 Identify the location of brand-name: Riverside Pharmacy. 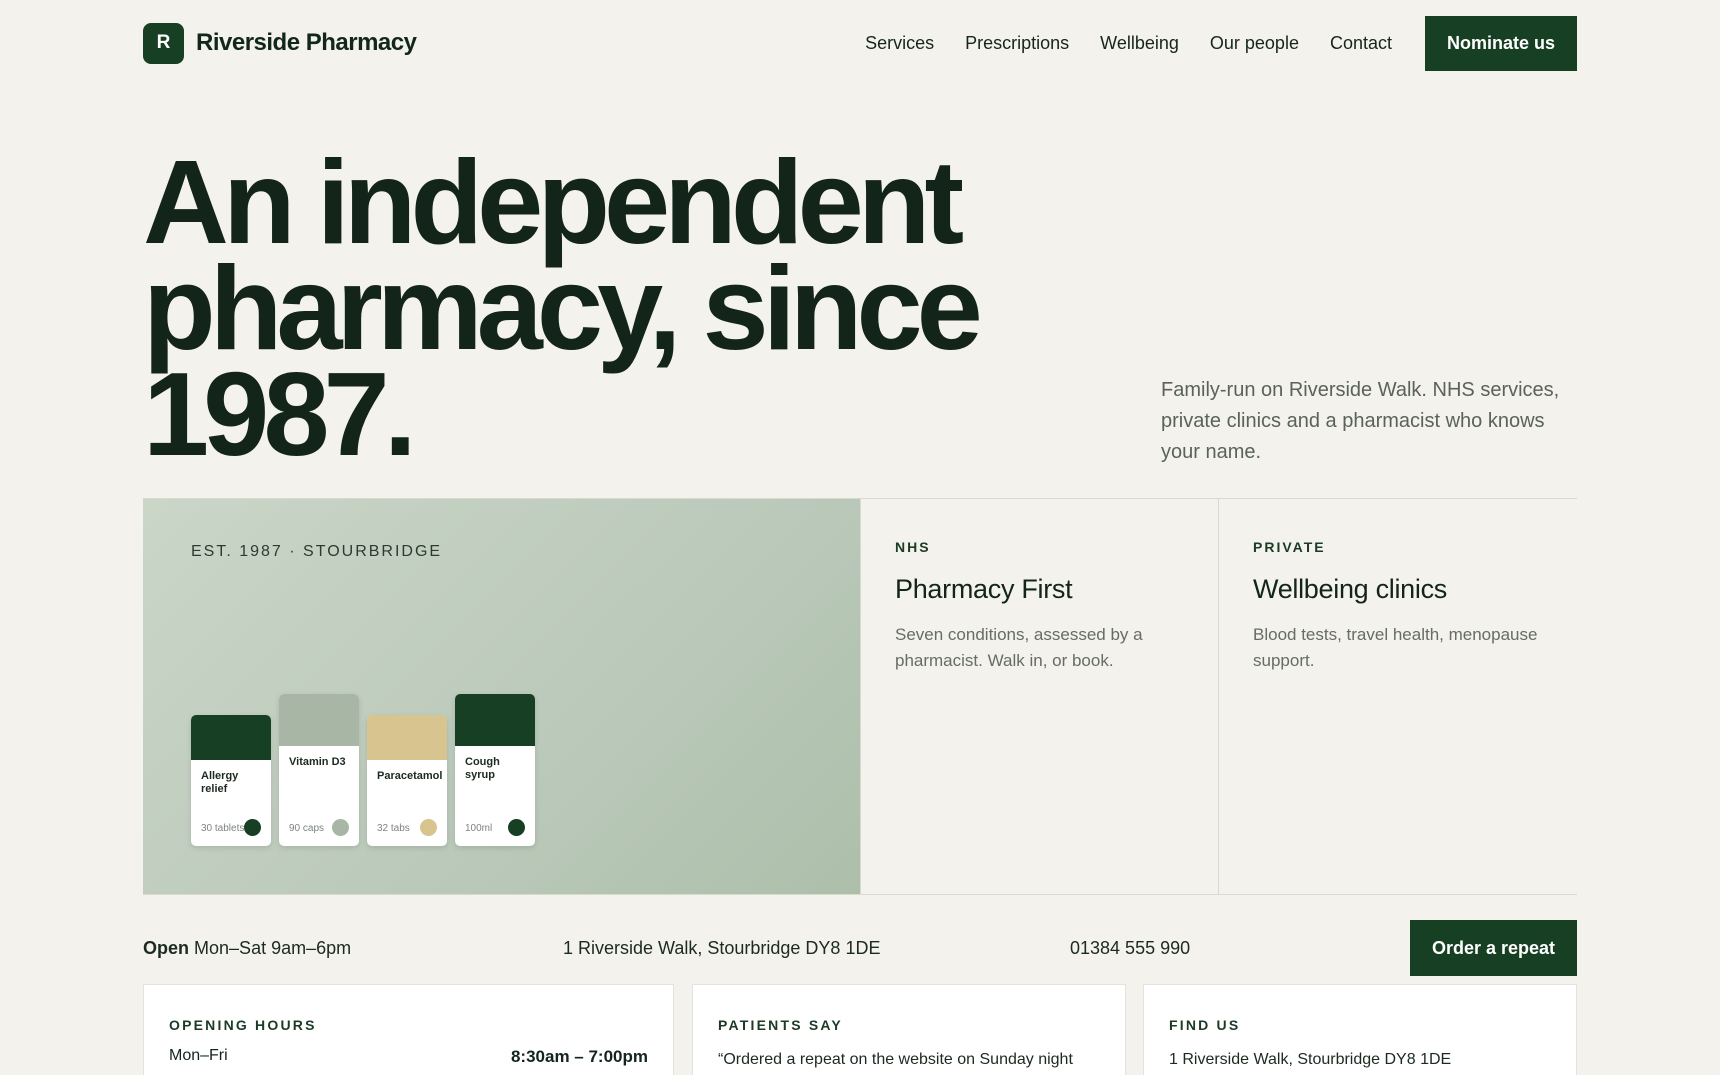
(306, 42).